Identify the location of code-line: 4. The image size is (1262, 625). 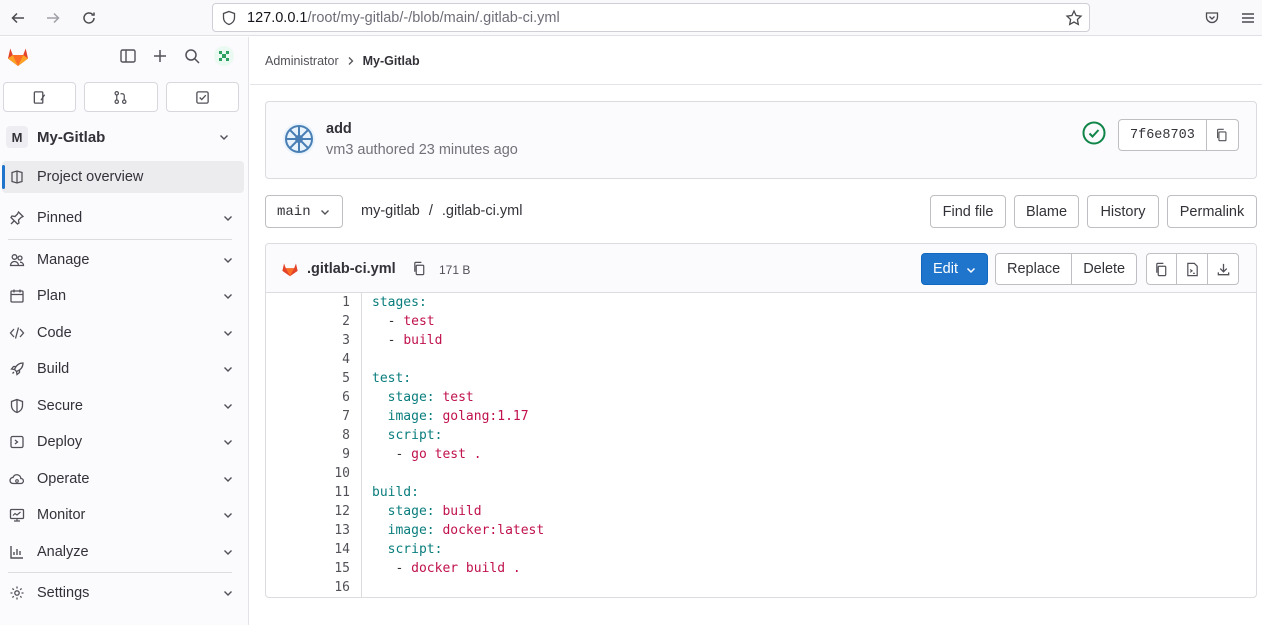
(761, 359).